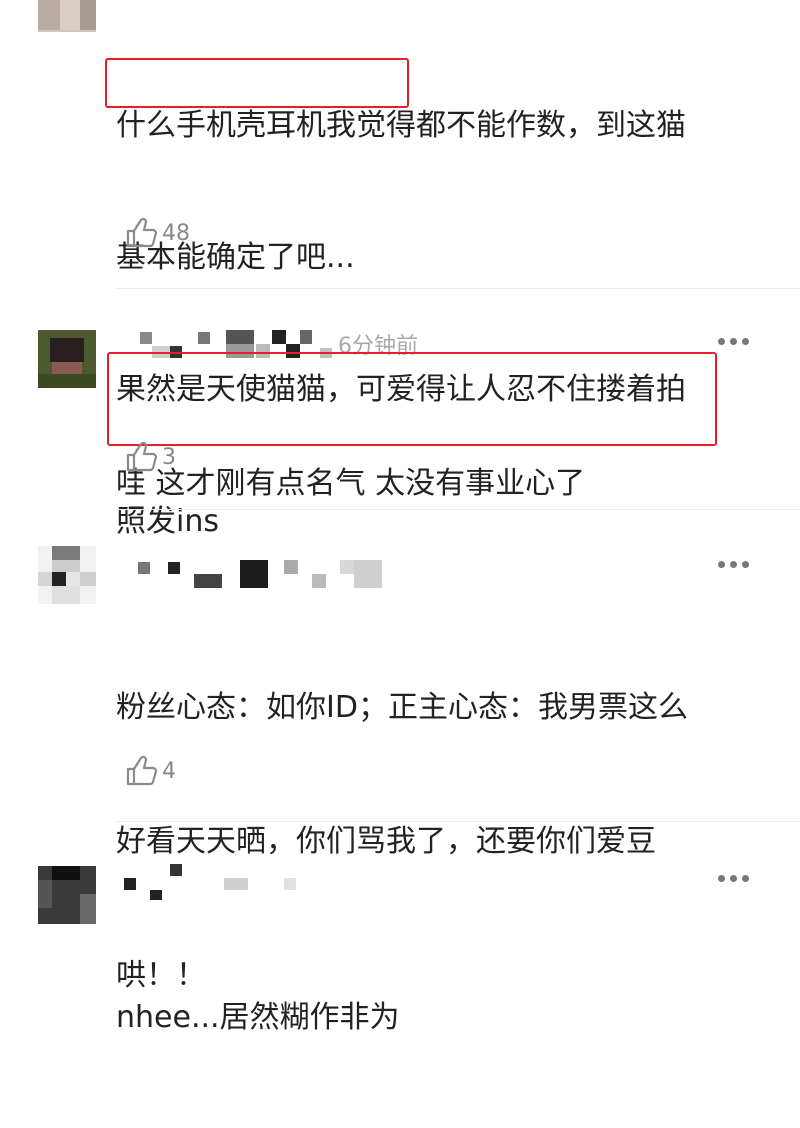 The height and width of the screenshot is (1128, 800). What do you see at coordinates (169, 771) in the screenshot?
I see `like-count: 4` at bounding box center [169, 771].